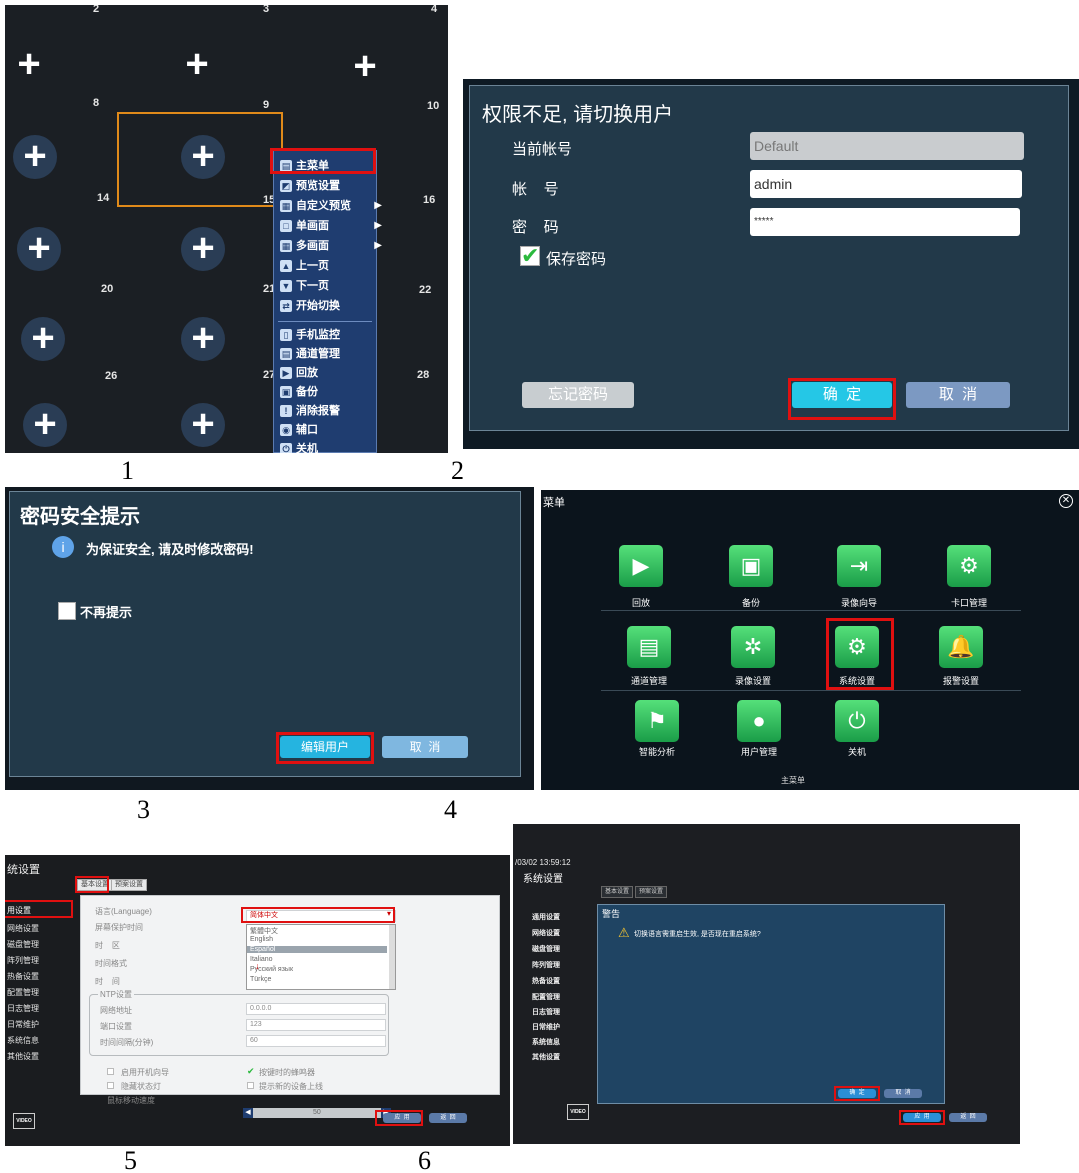 This screenshot has width=1079, height=1173. What do you see at coordinates (450, 809) in the screenshot?
I see `step-number: 4` at bounding box center [450, 809].